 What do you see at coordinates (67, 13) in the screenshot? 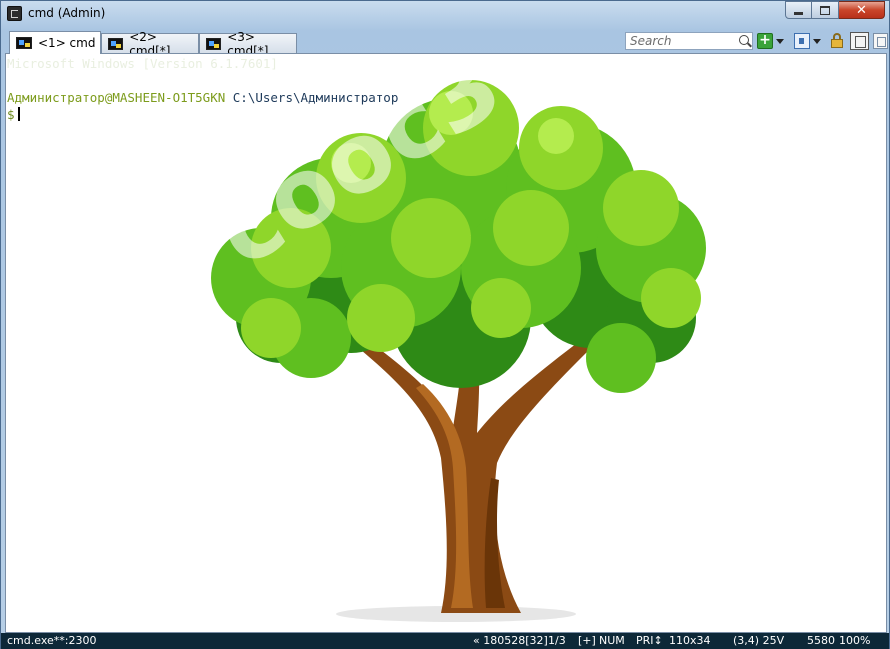
I see `window-title: cmd (Admin)` at bounding box center [67, 13].